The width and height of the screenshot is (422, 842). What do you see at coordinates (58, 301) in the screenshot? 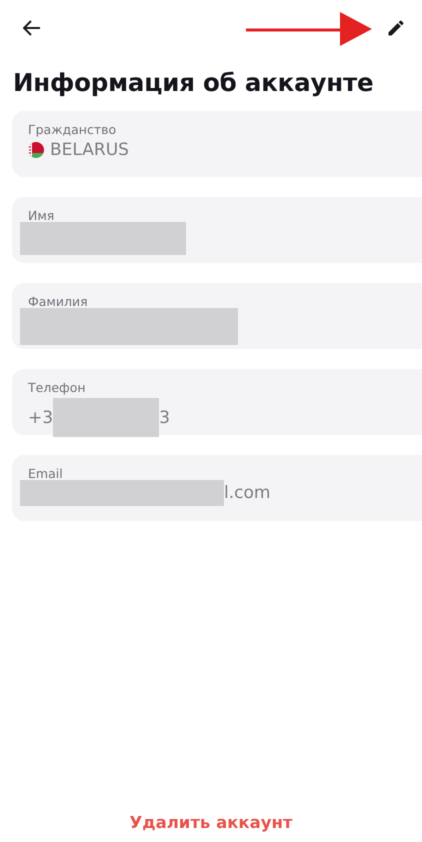
I see `field-label: Фамилия` at bounding box center [58, 301].